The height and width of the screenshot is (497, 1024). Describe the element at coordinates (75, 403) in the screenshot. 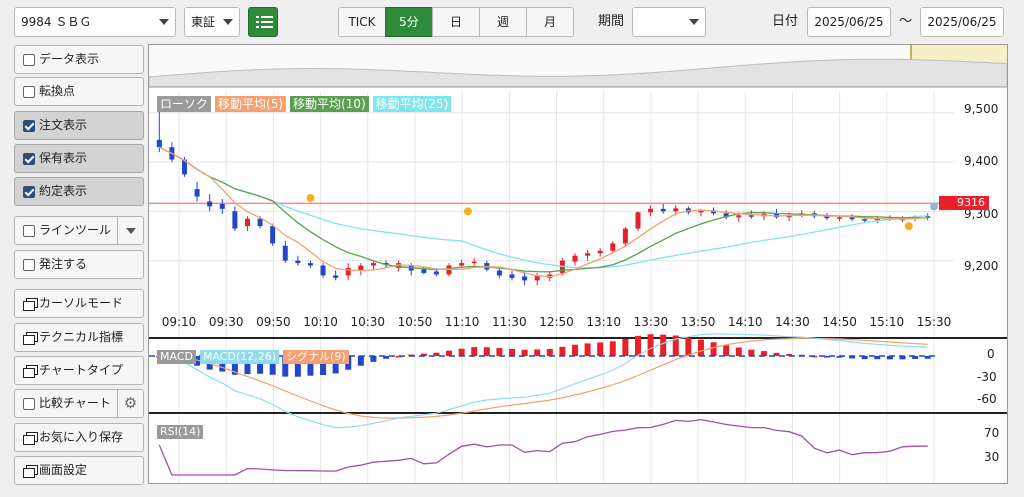

I see `sidebar-item-label: 比較チャート` at that location.